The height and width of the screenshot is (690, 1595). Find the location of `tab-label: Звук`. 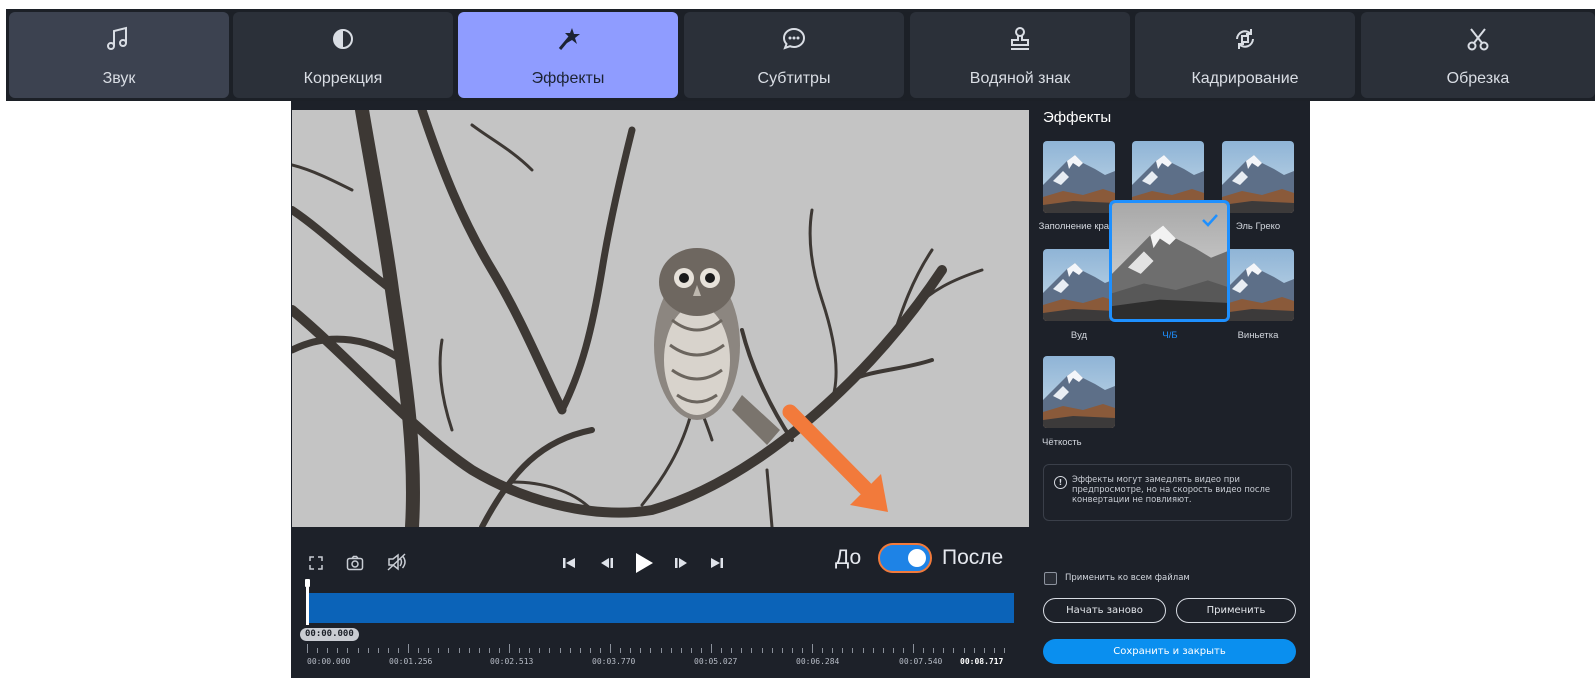

tab-label: Звук is located at coordinates (119, 78).